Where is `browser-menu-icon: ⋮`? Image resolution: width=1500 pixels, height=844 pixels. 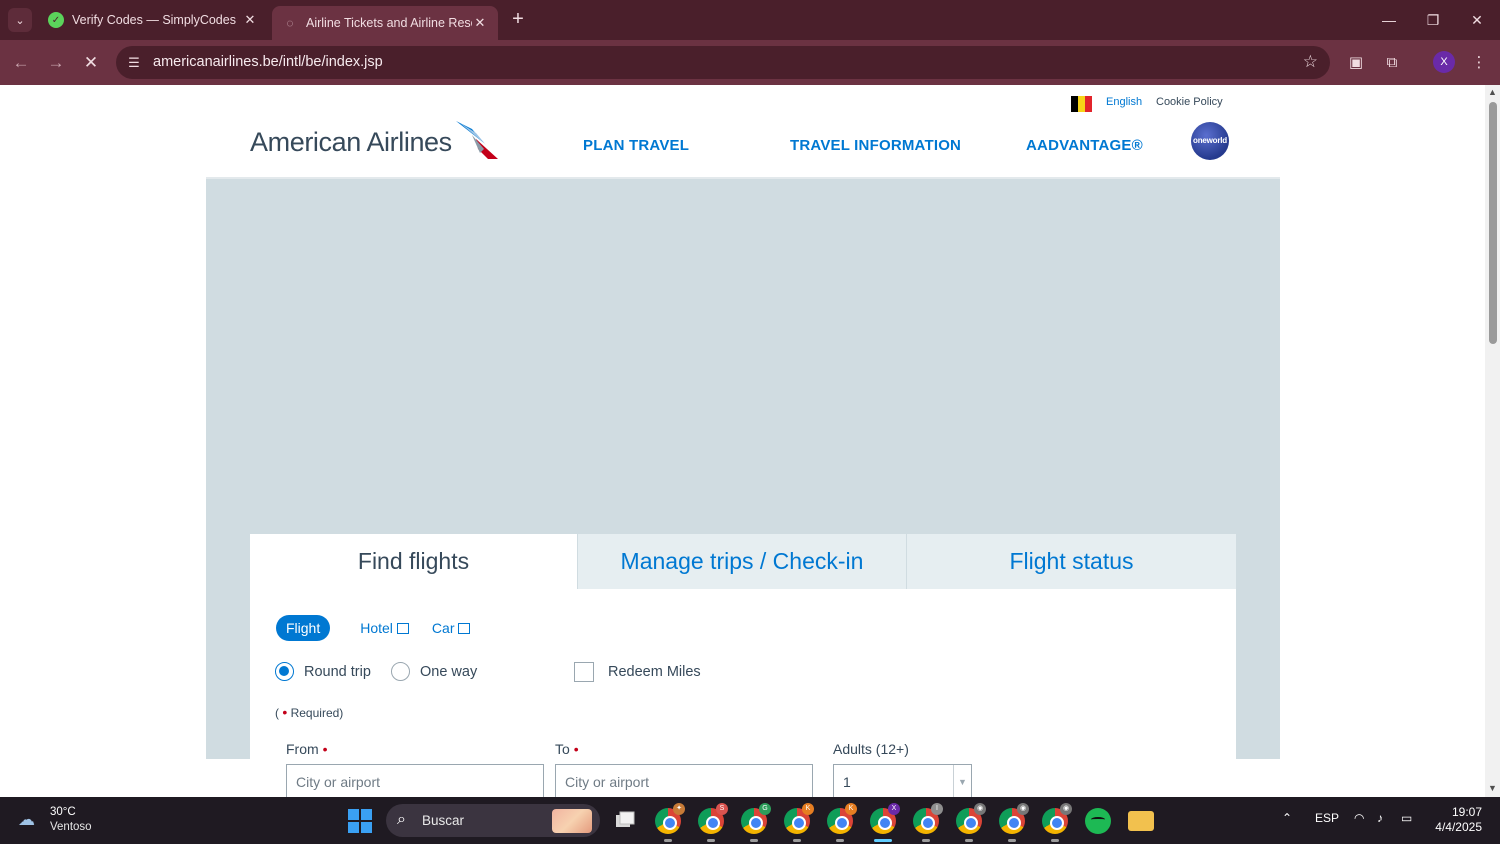
browser-menu-icon: ⋮ is located at coordinates (1479, 63).